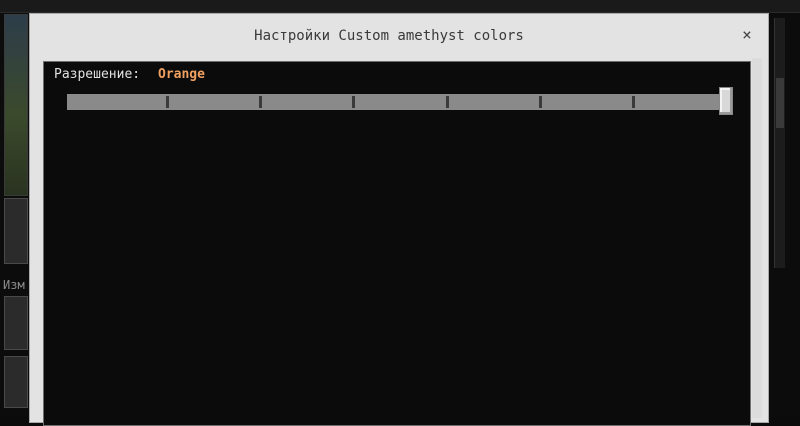 This screenshot has height=426, width=800. Describe the element at coordinates (779, 143) in the screenshot. I see `background-scrollbar` at that location.